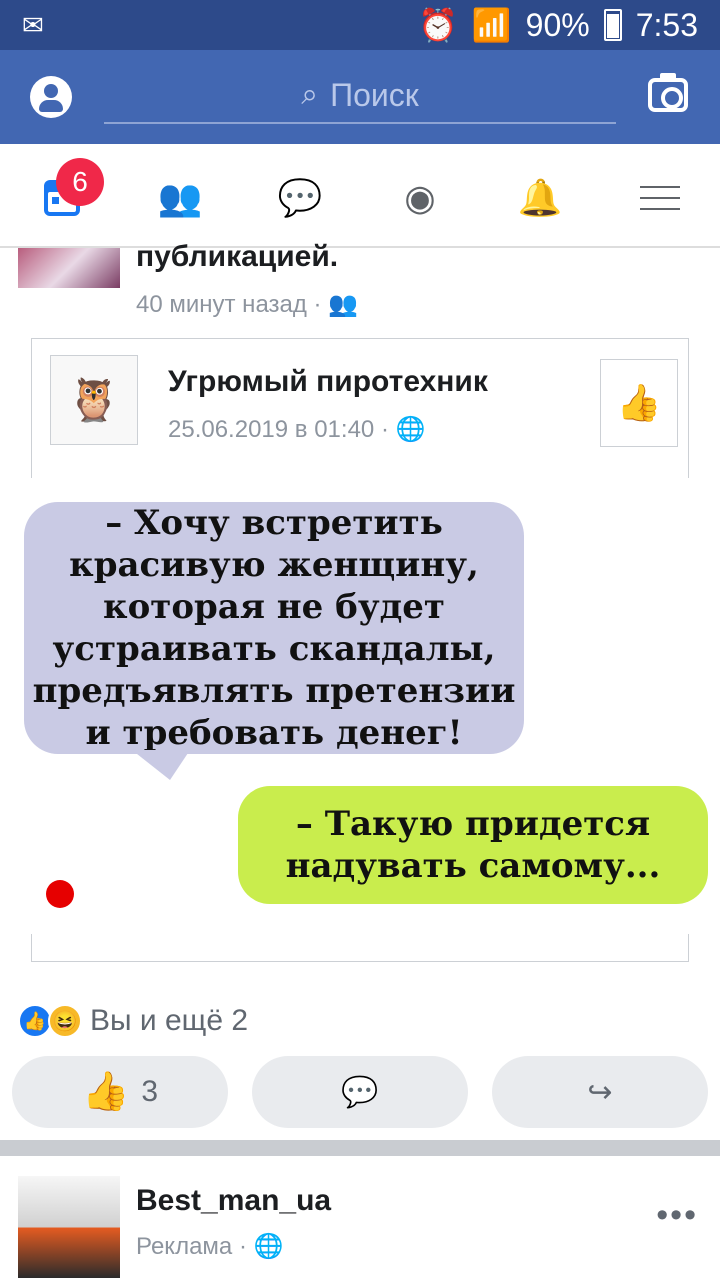 The width and height of the screenshot is (720, 1280). I want to click on post-actions: 👍 3 💬 ↪, so click(360, 1092).